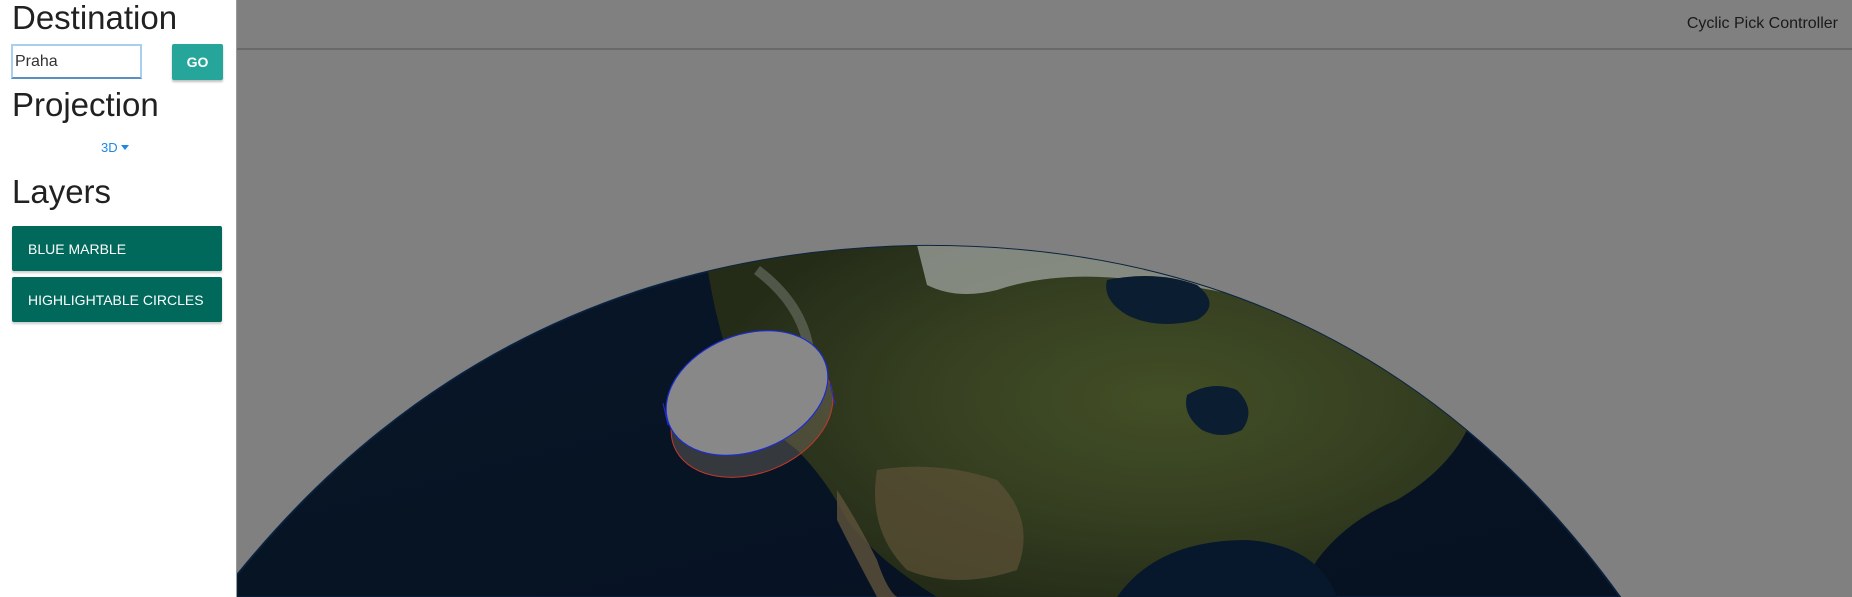 The height and width of the screenshot is (597, 1852). I want to click on projection-dropdown: 3D, so click(115, 147).